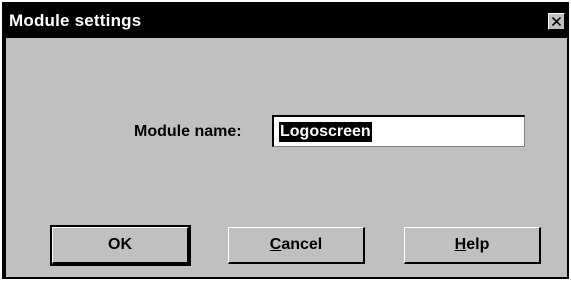 The height and width of the screenshot is (281, 571). Describe the element at coordinates (286, 22) in the screenshot. I see `title-bar: Module settings` at that location.